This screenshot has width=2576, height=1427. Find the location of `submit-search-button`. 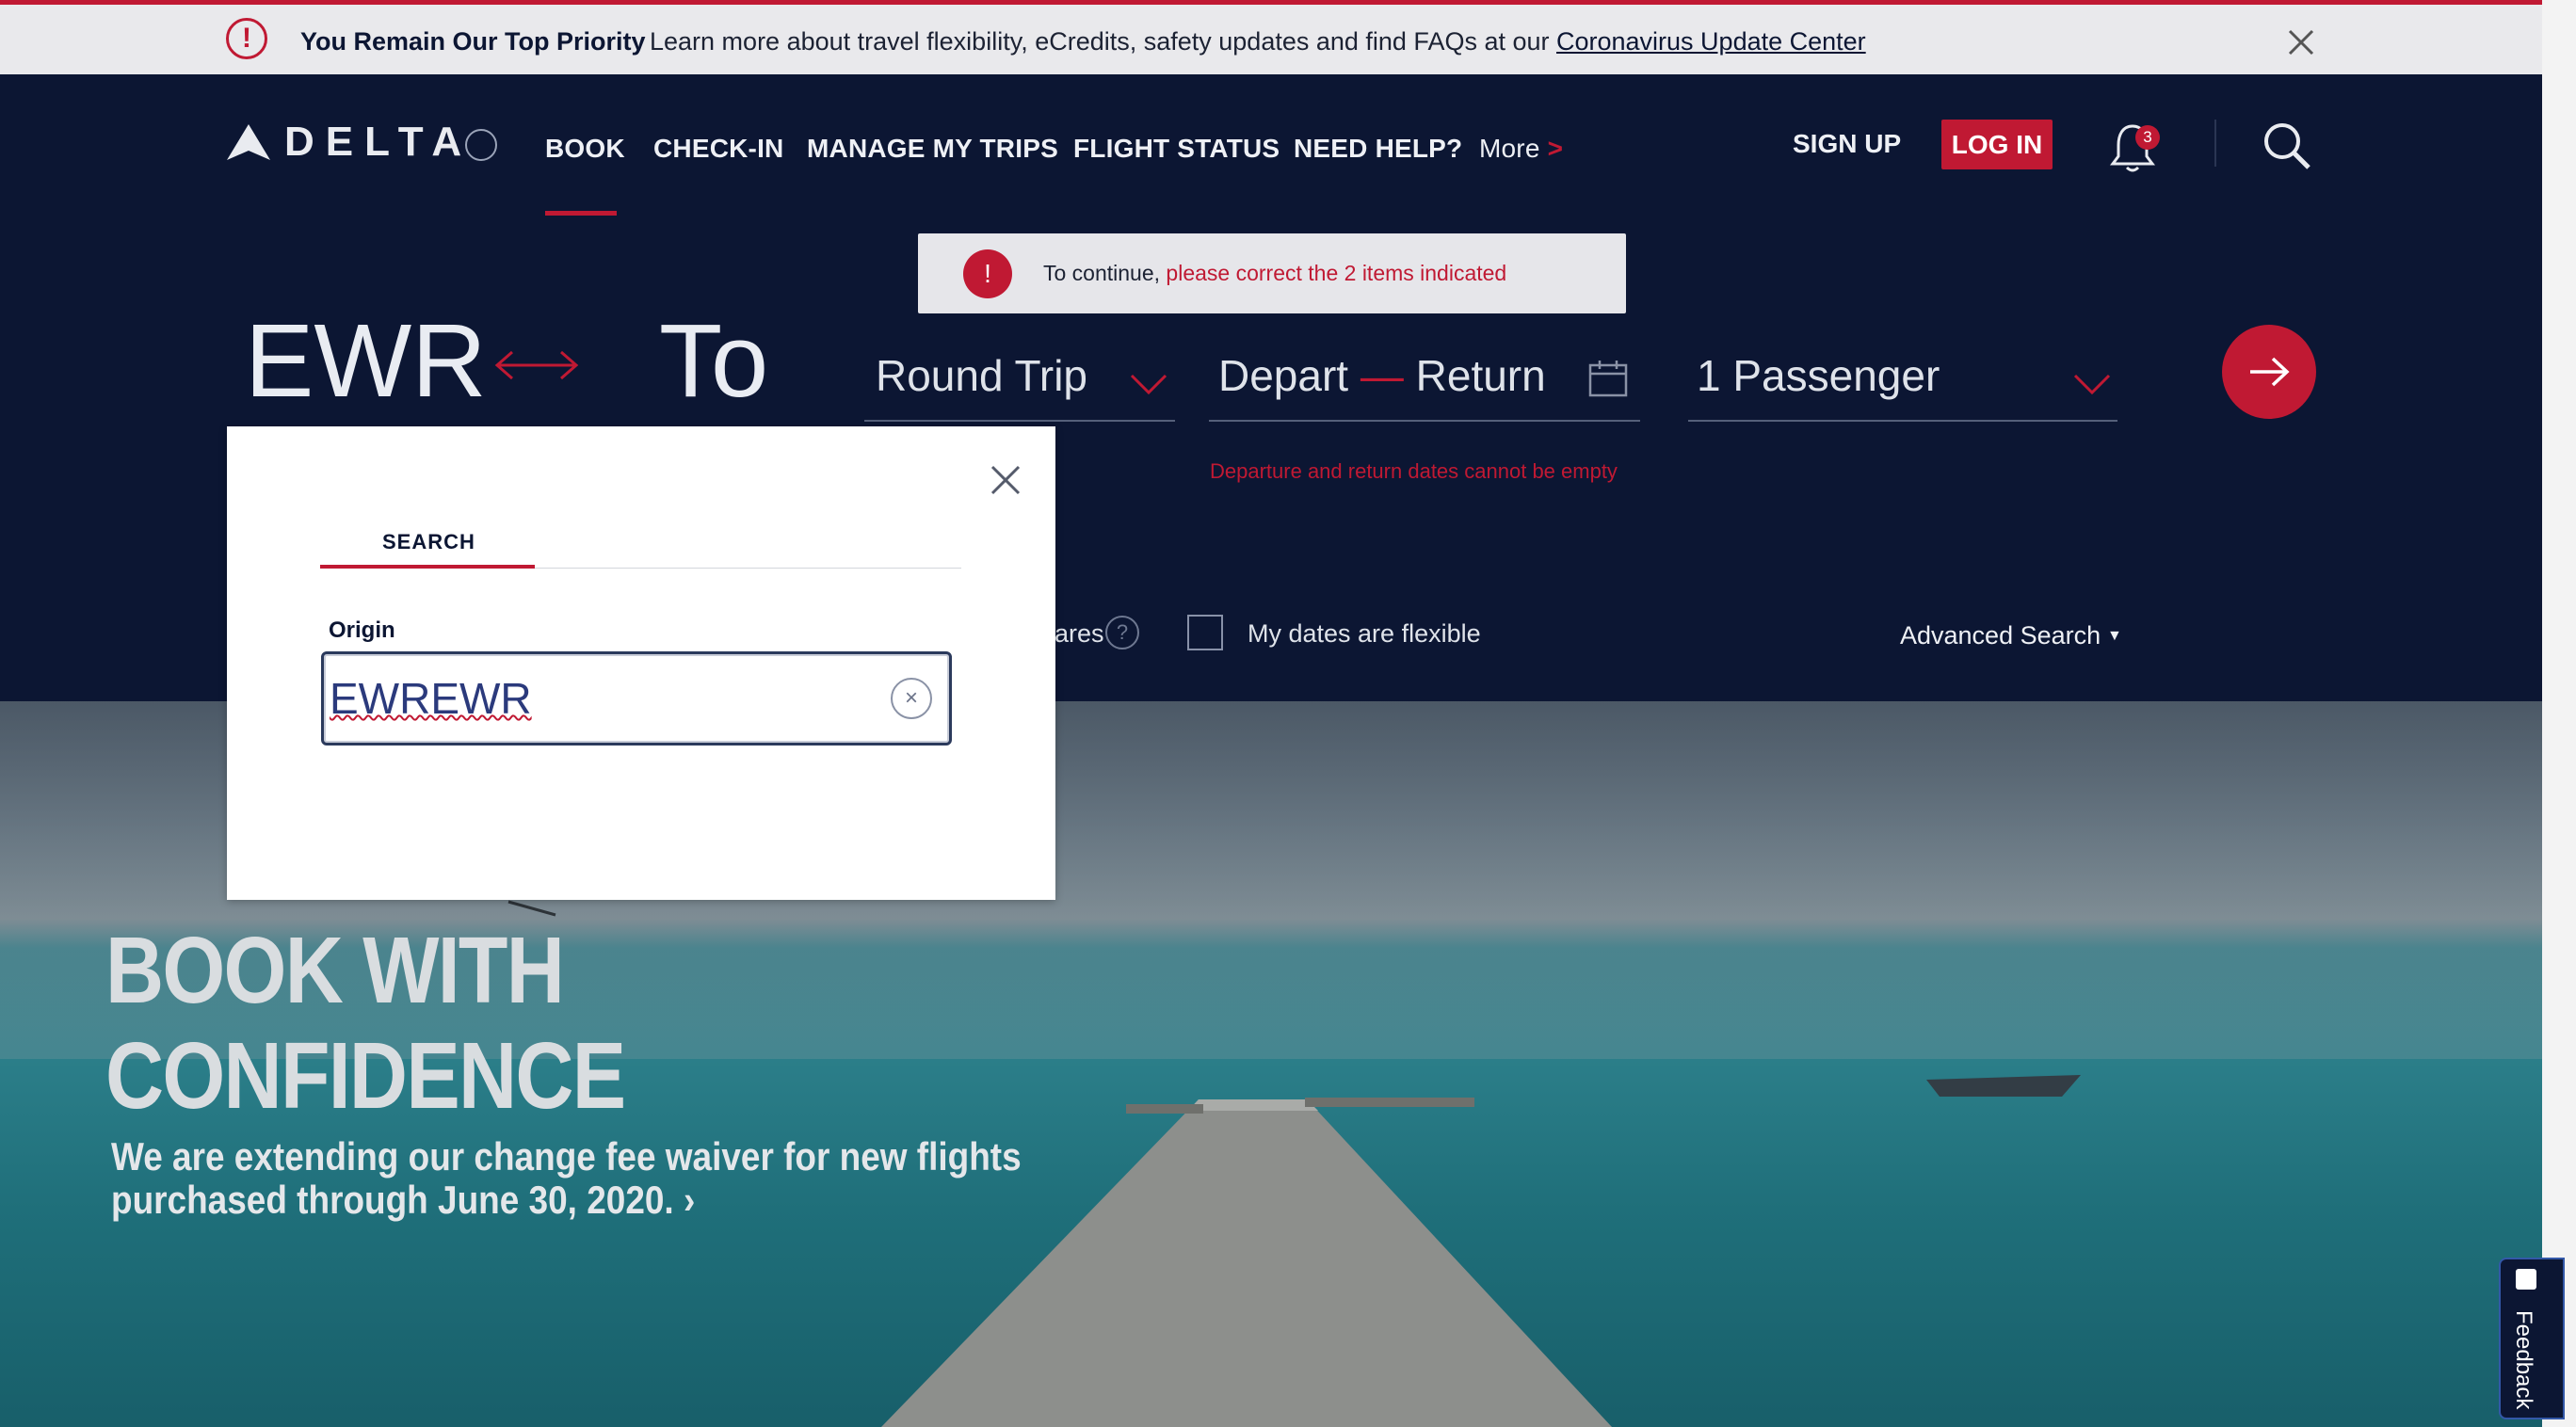

submit-search-button is located at coordinates (2269, 372).